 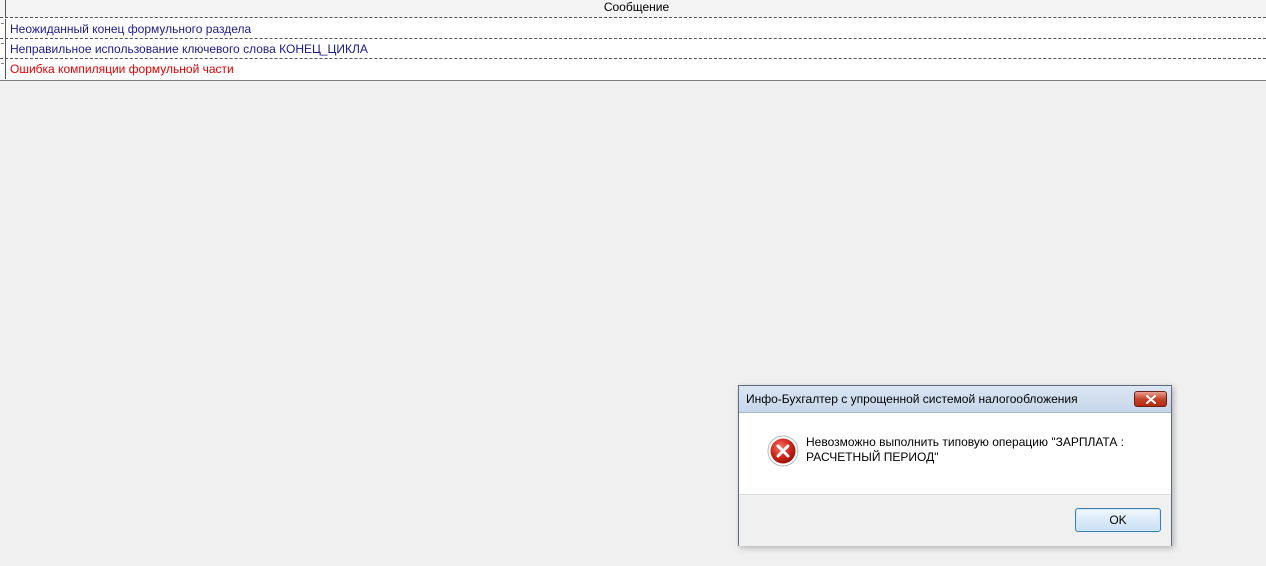 I want to click on row-message: Ошибка компиляции формульной части, so click(x=122, y=69).